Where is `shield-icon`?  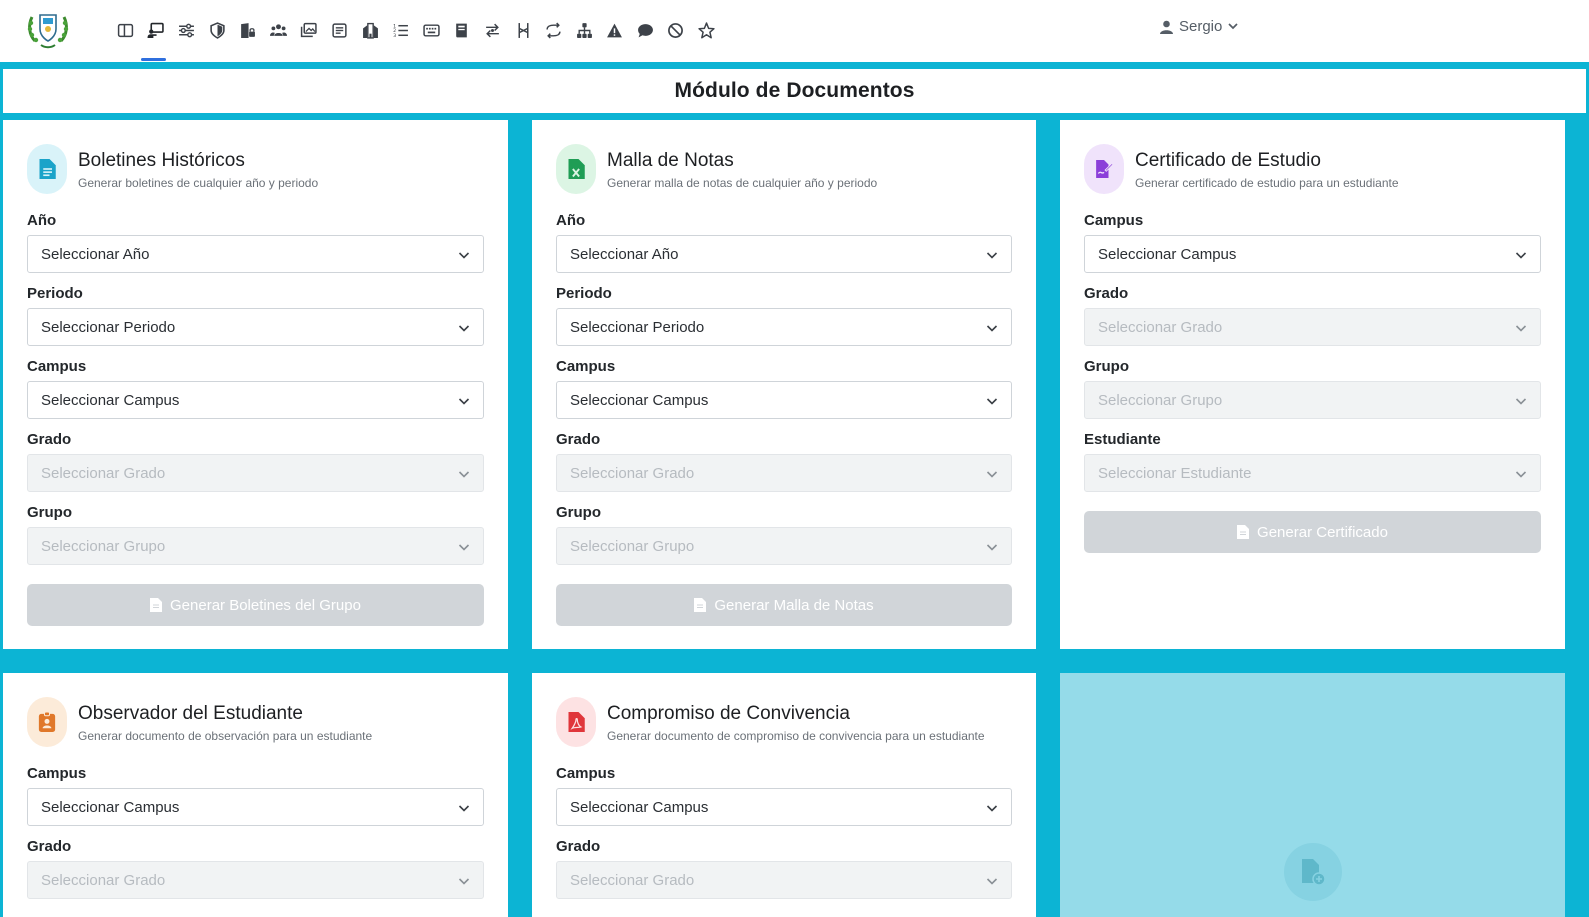 shield-icon is located at coordinates (217, 30).